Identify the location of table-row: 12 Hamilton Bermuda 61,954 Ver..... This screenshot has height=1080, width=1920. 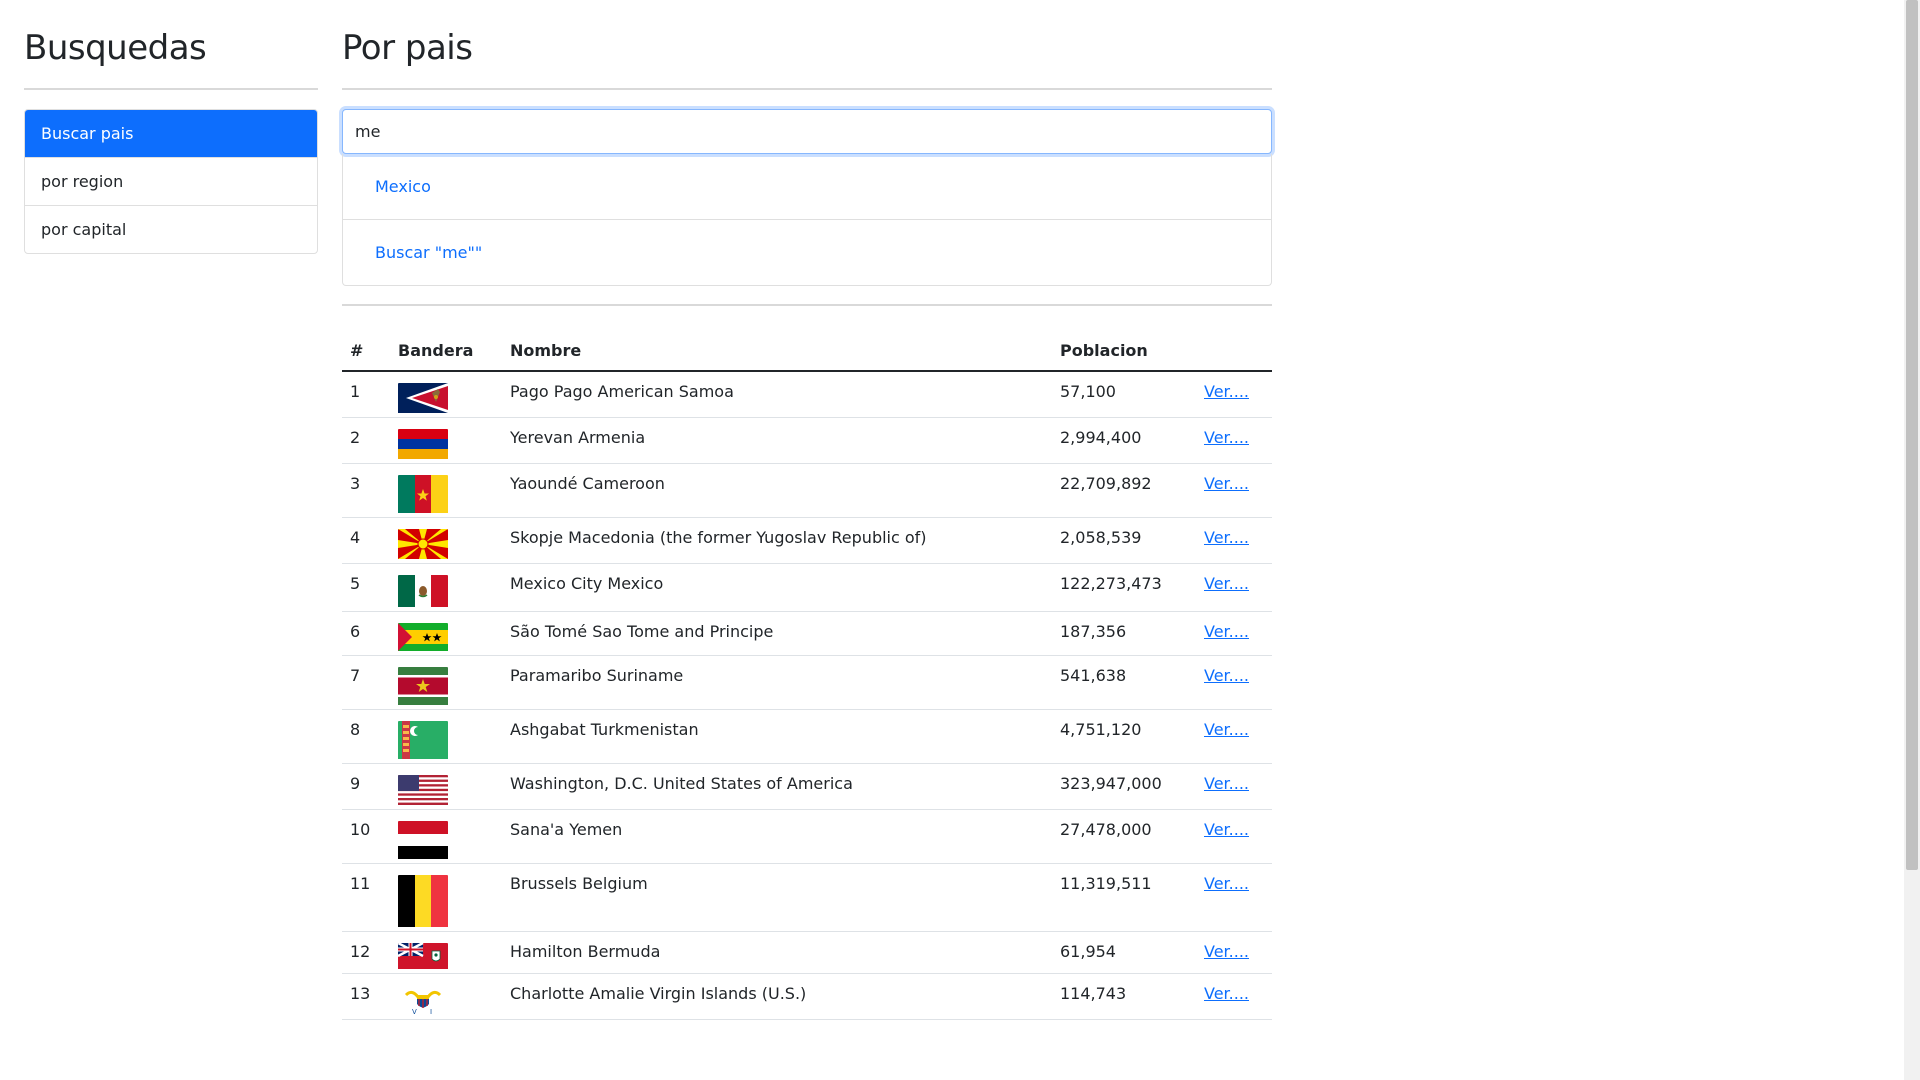
(807, 952).